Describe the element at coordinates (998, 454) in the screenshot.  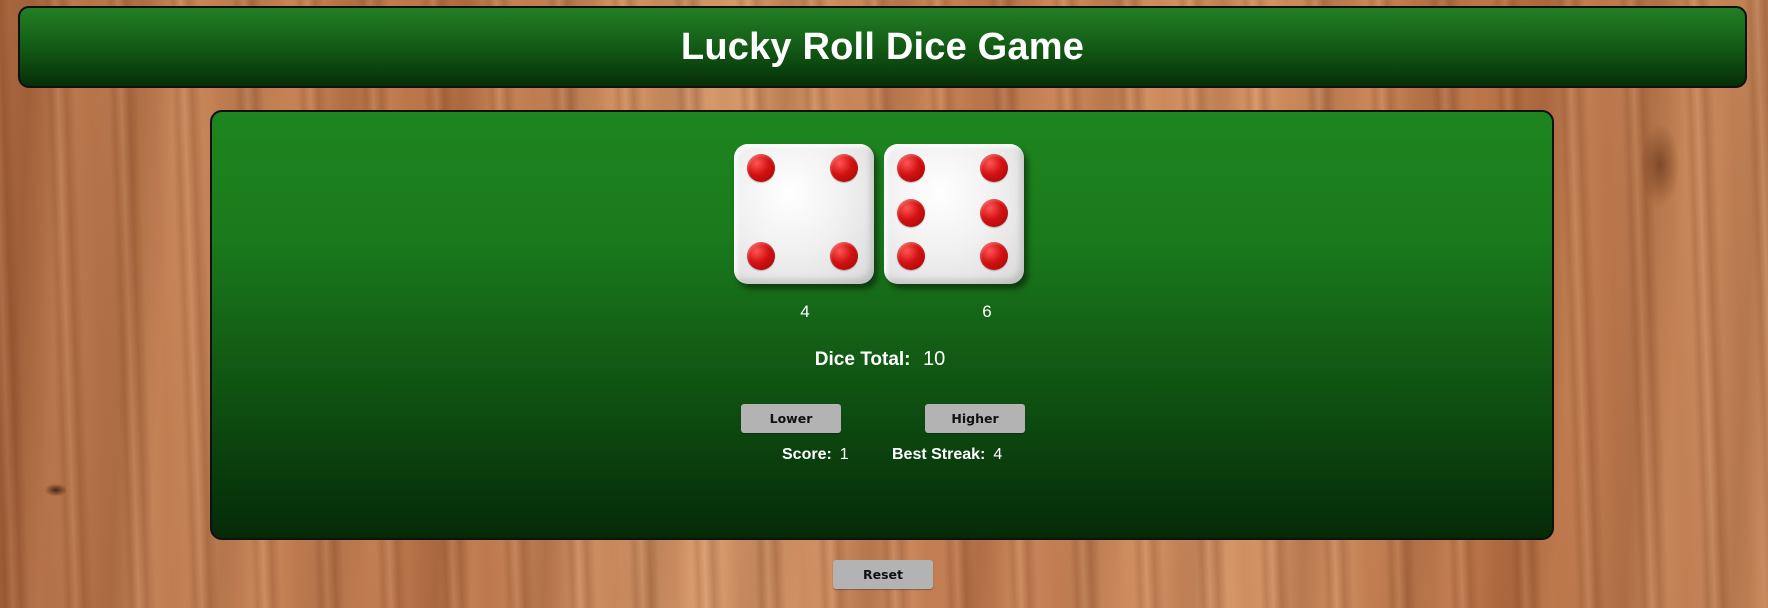
I see `best-streak-value: 4` at that location.